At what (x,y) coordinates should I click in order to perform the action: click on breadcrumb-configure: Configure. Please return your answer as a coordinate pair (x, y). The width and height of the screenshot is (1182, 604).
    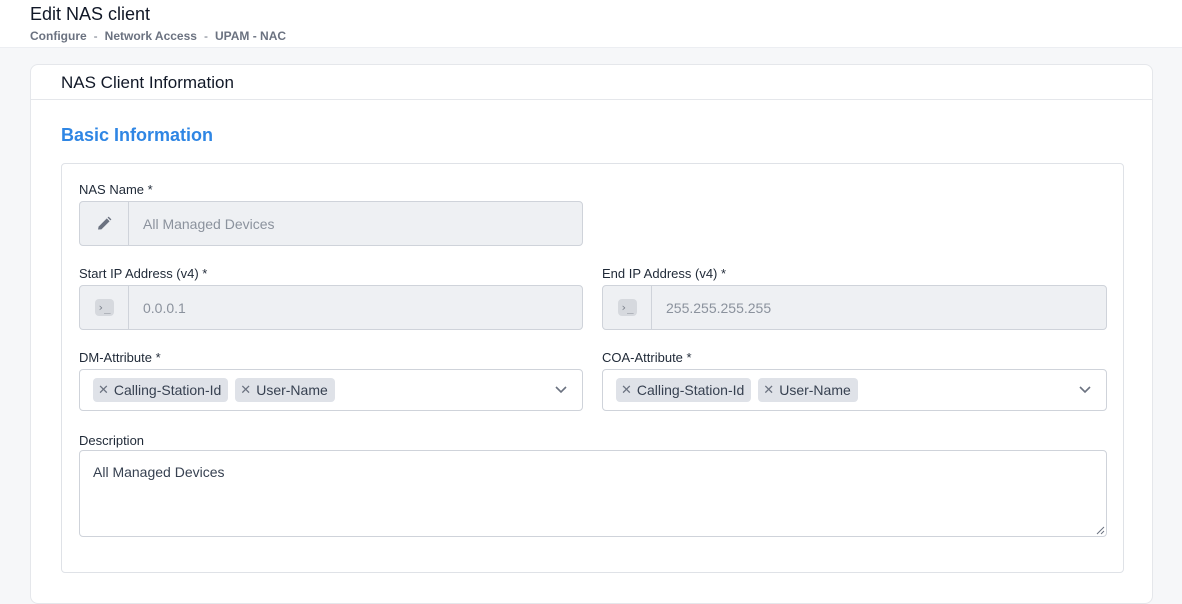
    Looking at the image, I should click on (58, 36).